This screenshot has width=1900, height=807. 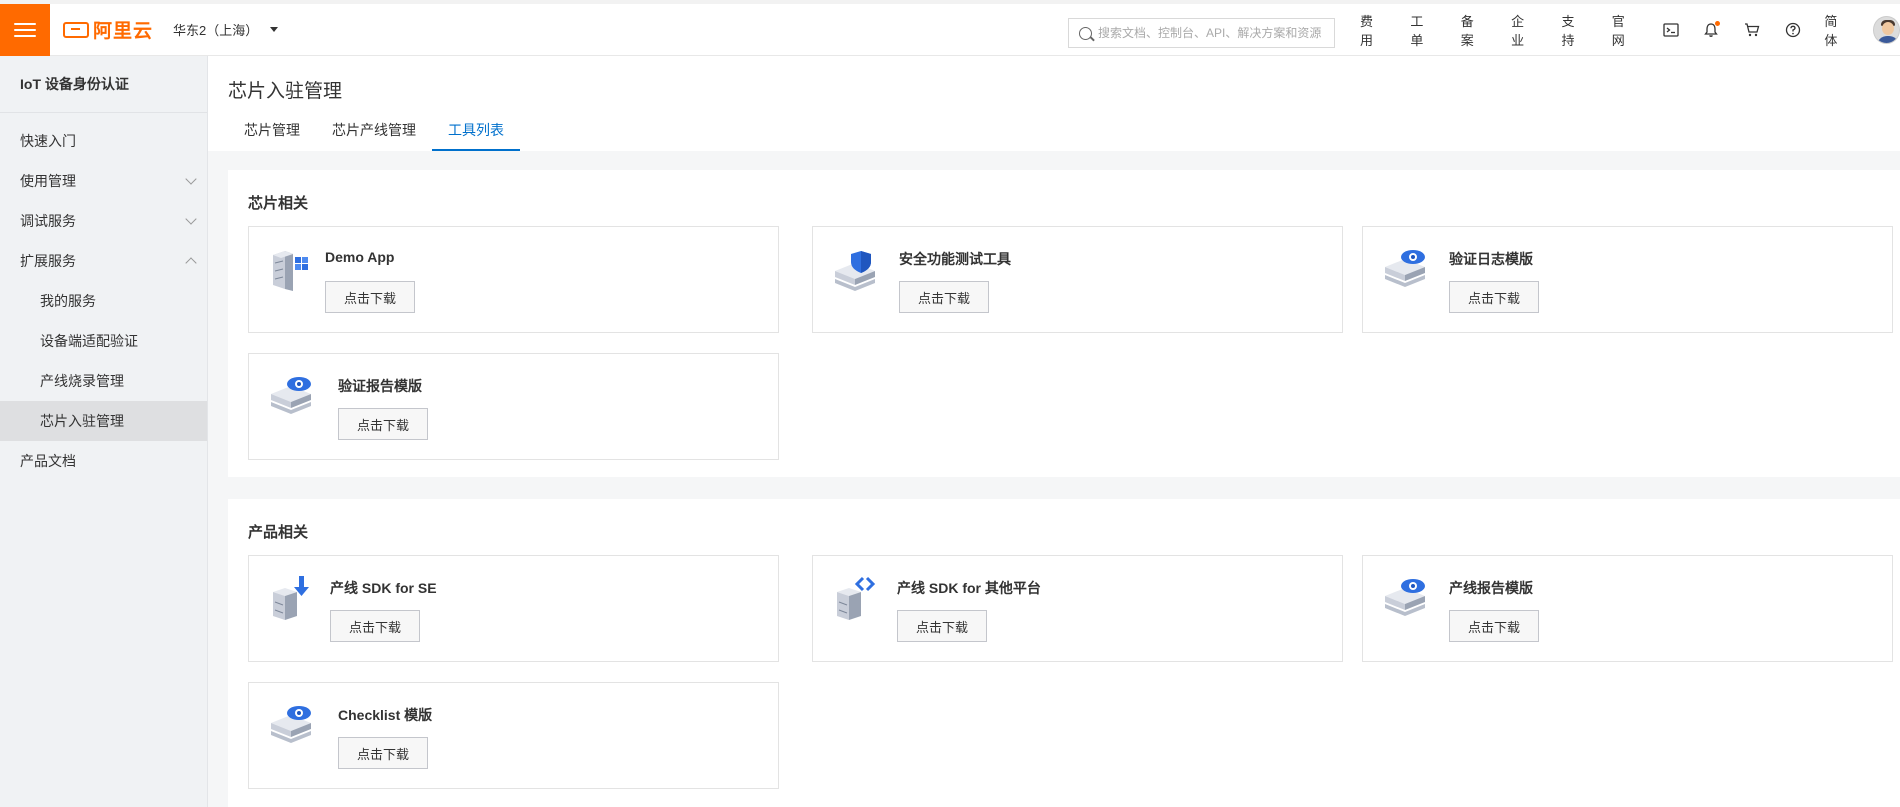 What do you see at coordinates (191, 263) in the screenshot?
I see `chevron-up-icon` at bounding box center [191, 263].